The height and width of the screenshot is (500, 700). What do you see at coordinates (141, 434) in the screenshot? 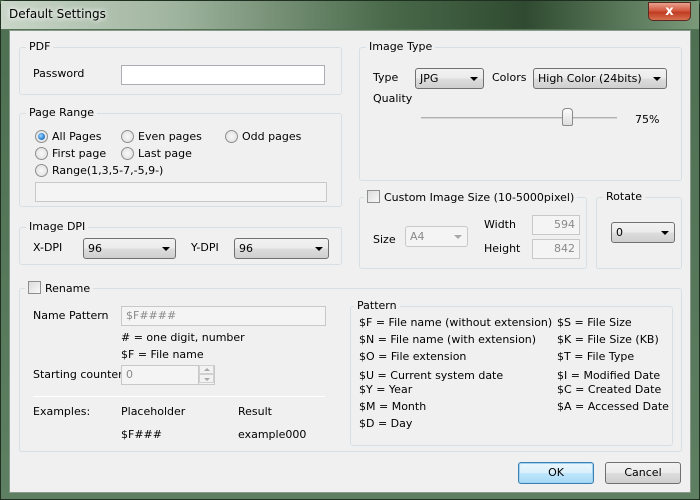
I see `example-placeholder: $F###` at bounding box center [141, 434].